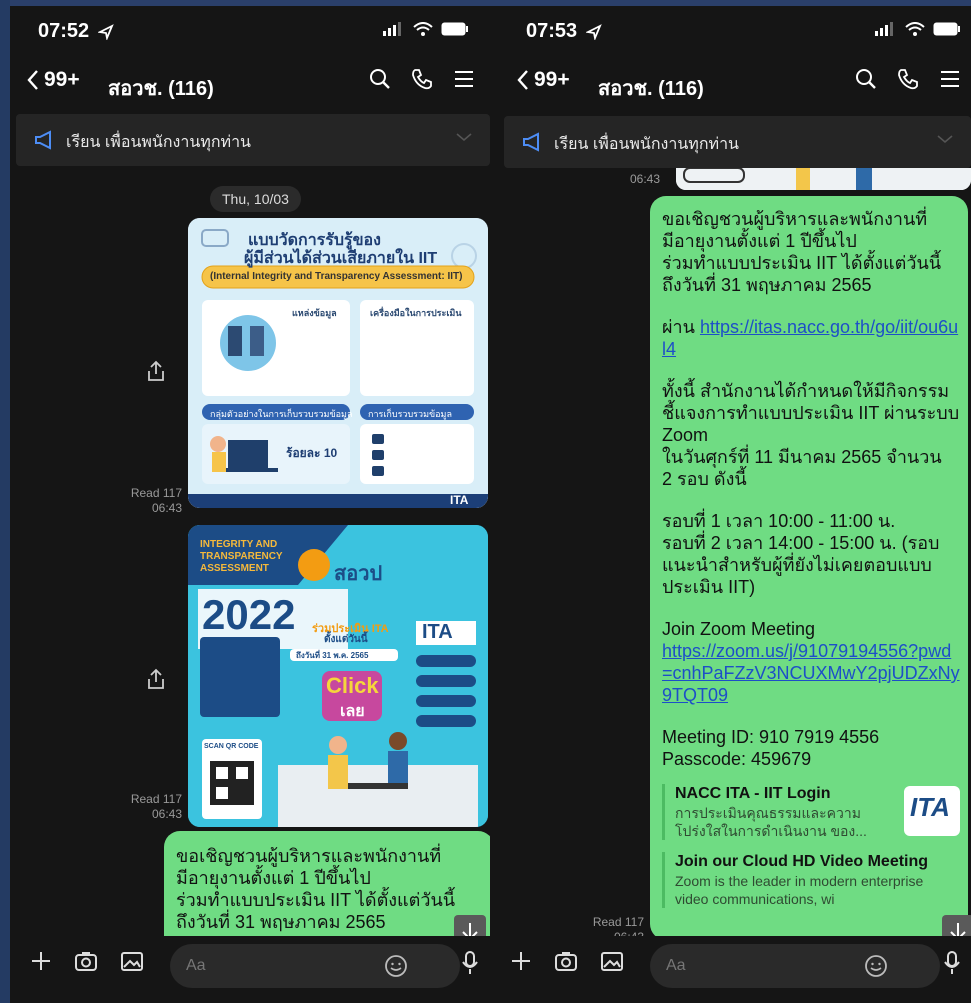  I want to click on poster2-scan: SCAN QR CODE, so click(231, 746).